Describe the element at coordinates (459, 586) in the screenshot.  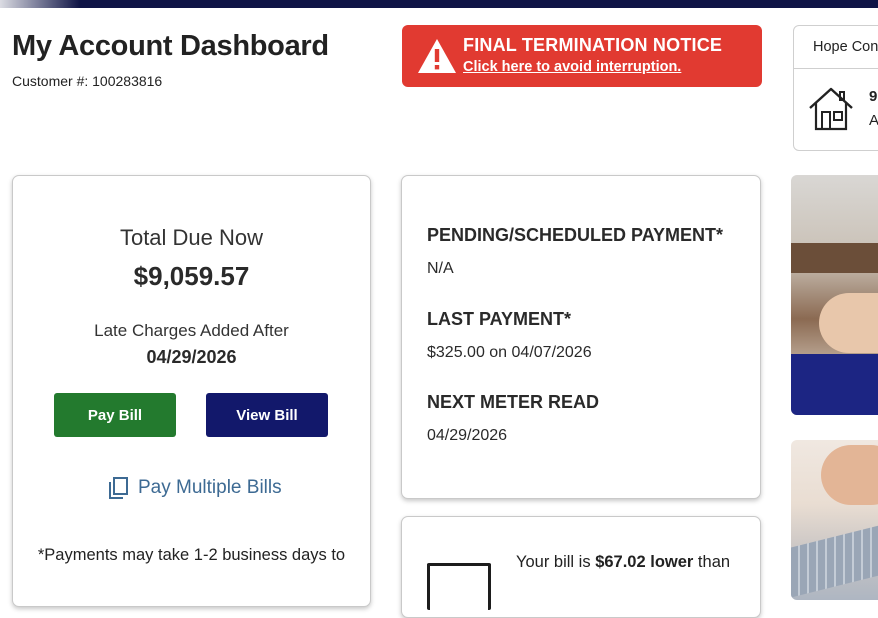
I see `bill-icon` at that location.